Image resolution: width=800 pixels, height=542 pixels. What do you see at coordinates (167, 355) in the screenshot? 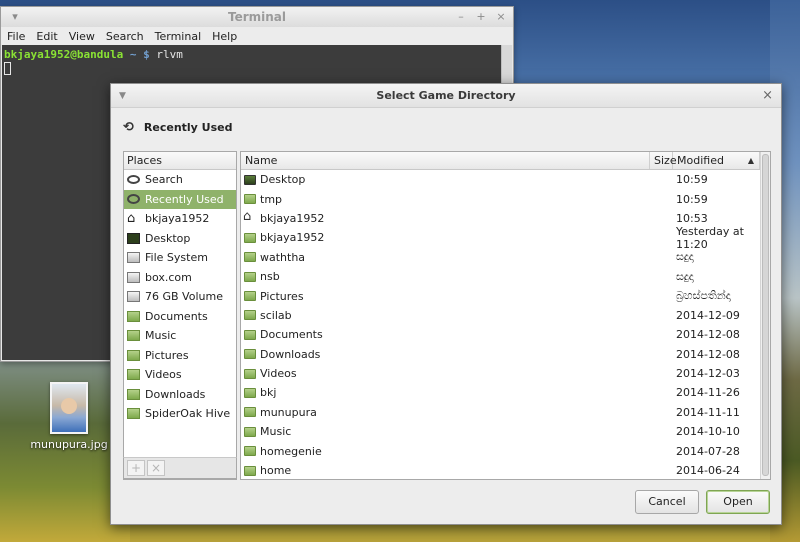
I see `sidebar-item-label: Pictures` at bounding box center [167, 355].